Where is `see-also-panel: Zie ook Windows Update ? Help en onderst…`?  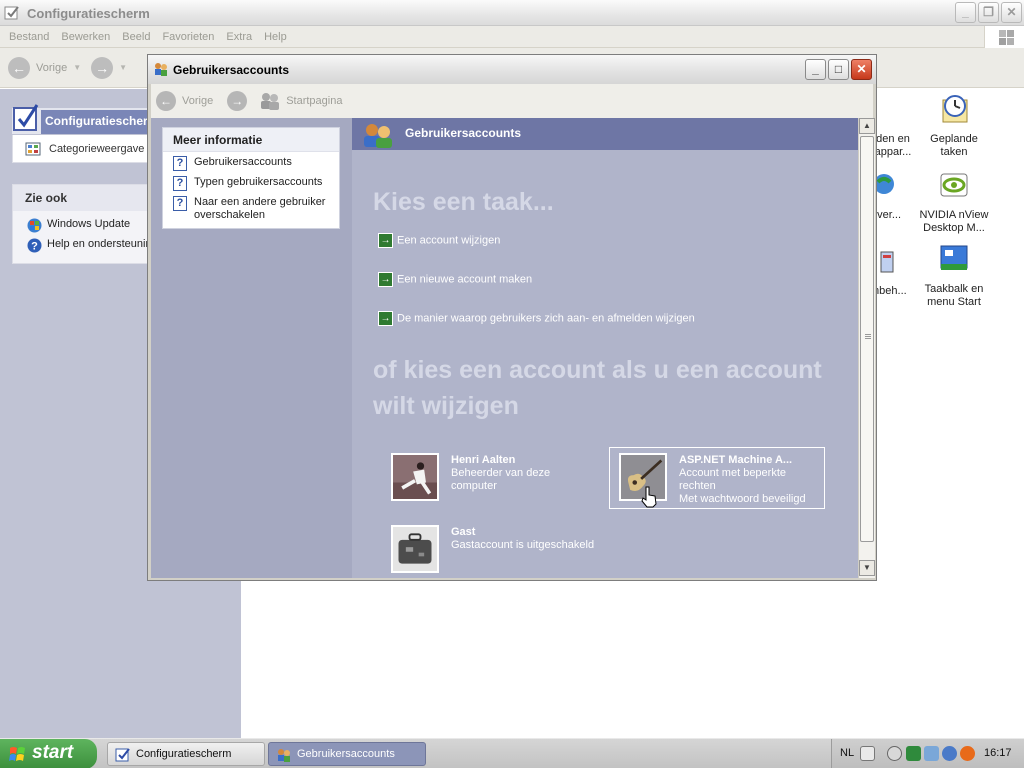
see-also-panel: Zie ook Windows Update ? Help en onderst… is located at coordinates (85, 224).